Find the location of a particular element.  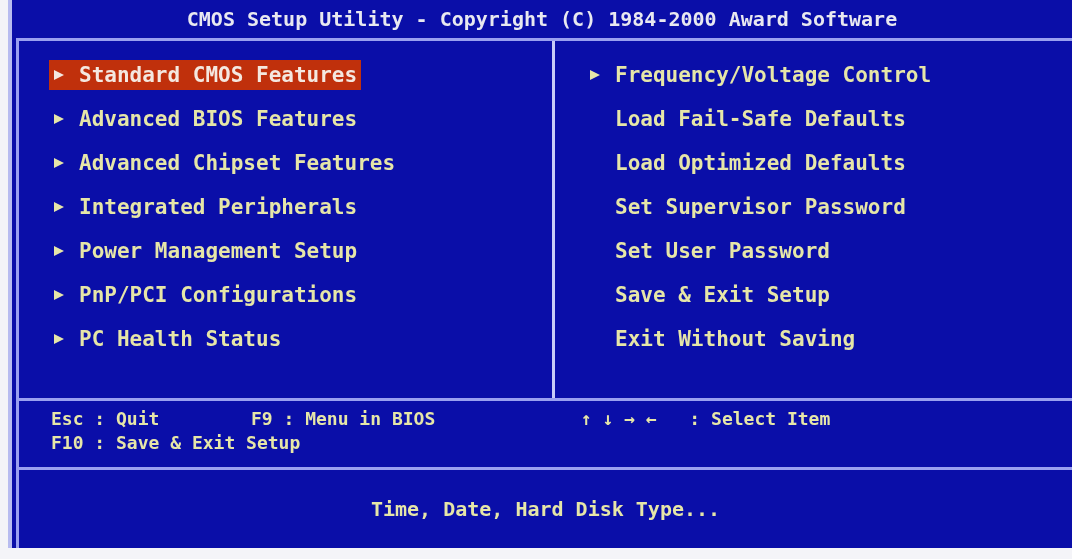

key-hint: F10 : Save & Exit Setup is located at coordinates (176, 443).